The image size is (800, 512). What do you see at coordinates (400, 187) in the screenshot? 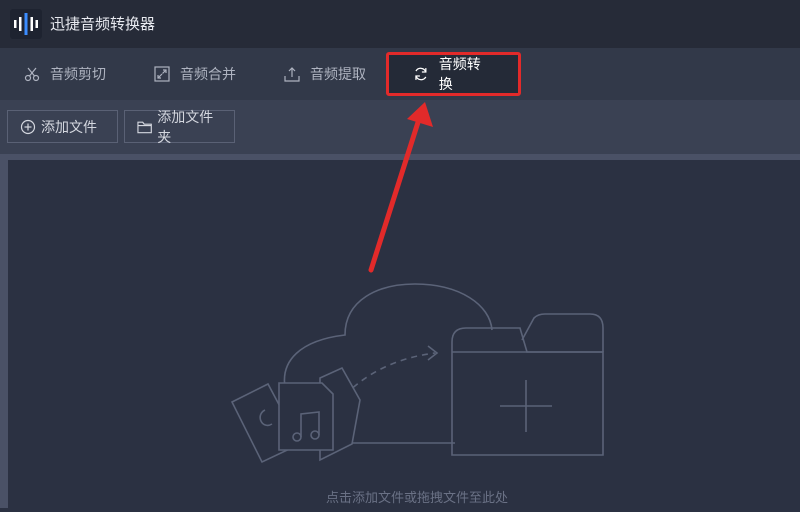
I see `annotation-arrow-icon` at bounding box center [400, 187].